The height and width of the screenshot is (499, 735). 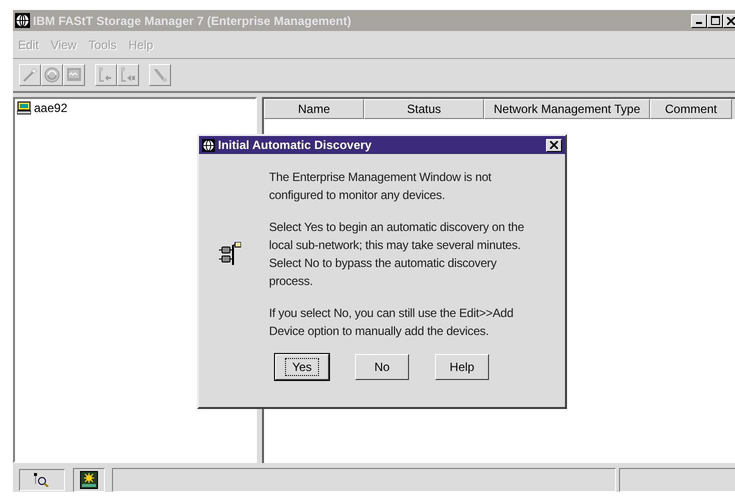 What do you see at coordinates (24, 108) in the screenshot?
I see `computer-icon` at bounding box center [24, 108].